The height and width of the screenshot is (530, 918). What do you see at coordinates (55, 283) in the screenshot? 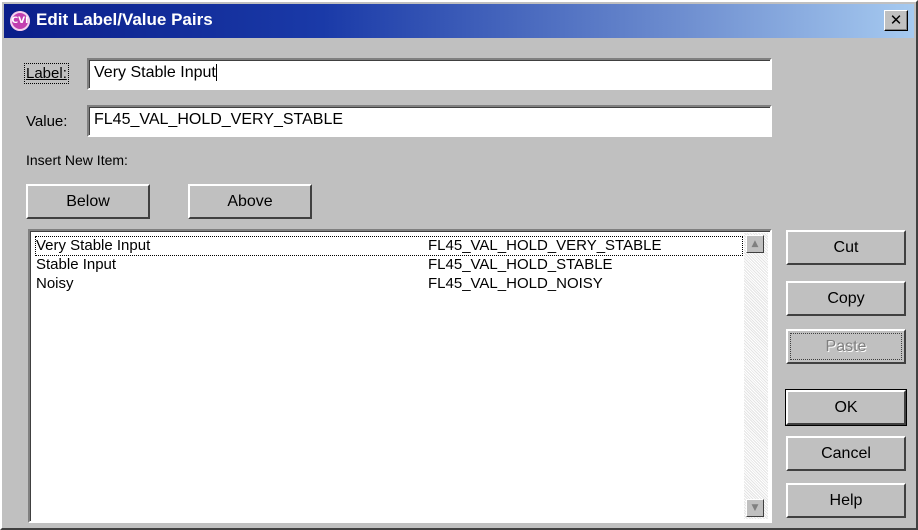
I see `list-item-label: Noisy` at bounding box center [55, 283].